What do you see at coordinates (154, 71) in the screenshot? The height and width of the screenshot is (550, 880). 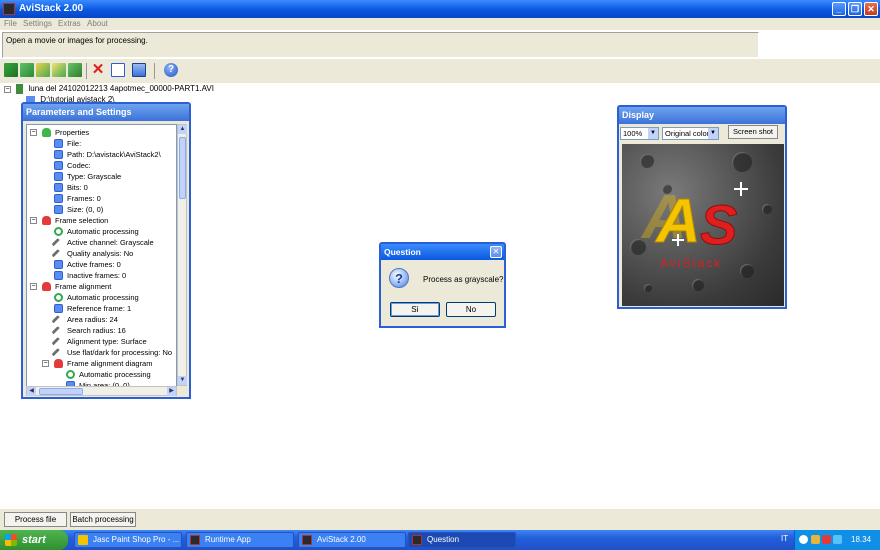 I see `toolbar-separator` at bounding box center [154, 71].